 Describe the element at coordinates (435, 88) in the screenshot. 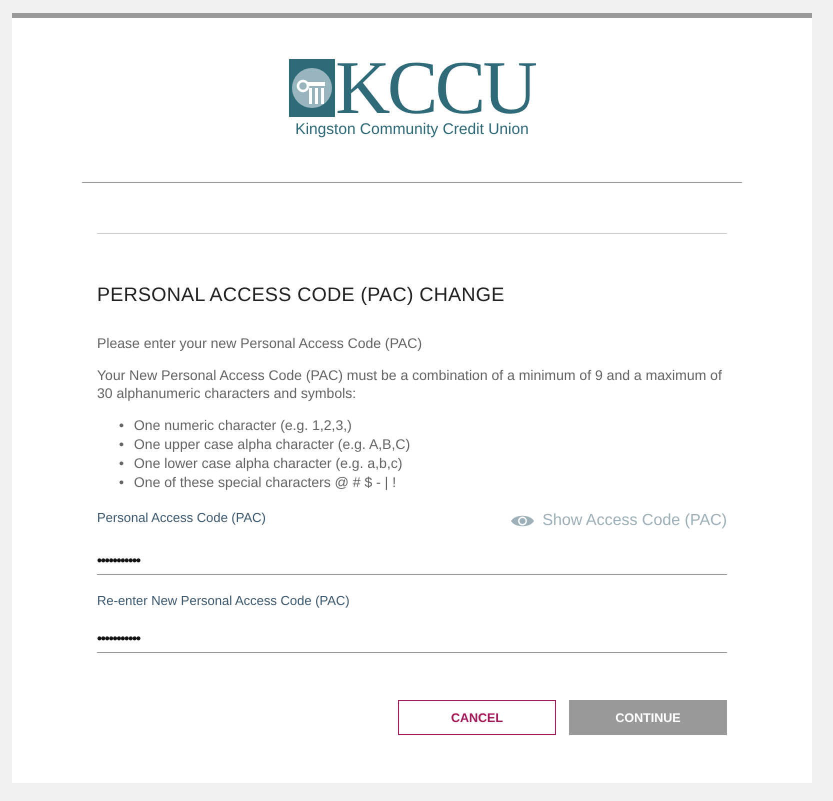

I see `logo-wordmark: KCCU` at that location.